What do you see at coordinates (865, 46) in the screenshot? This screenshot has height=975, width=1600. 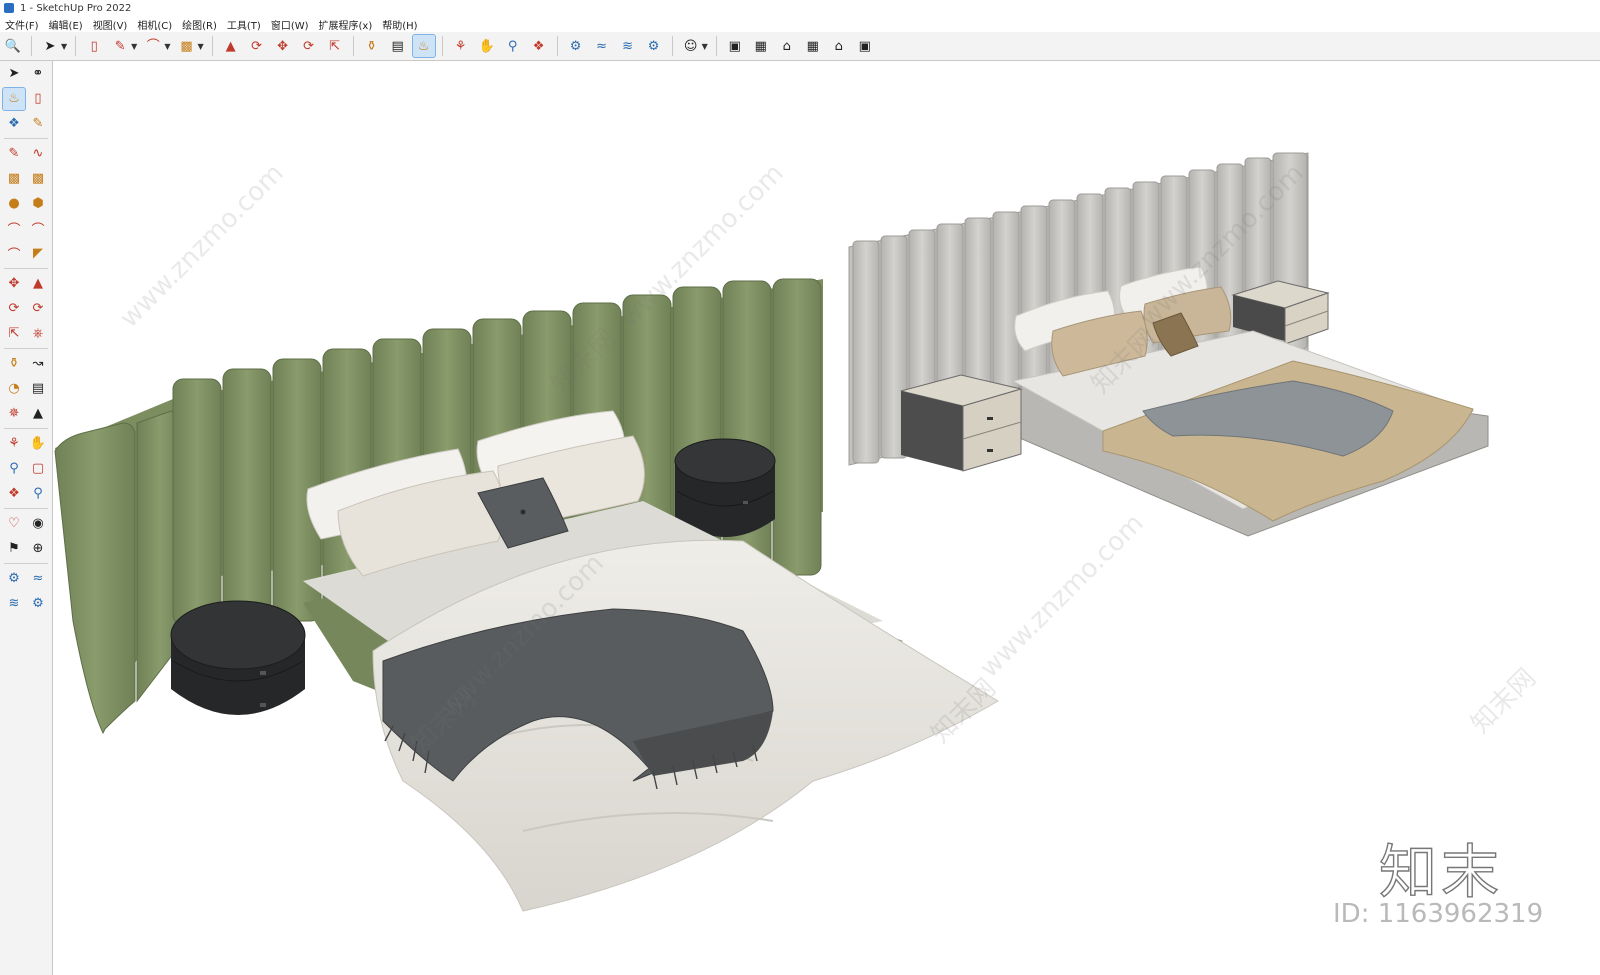 I see `left-view-icon: ▣` at bounding box center [865, 46].